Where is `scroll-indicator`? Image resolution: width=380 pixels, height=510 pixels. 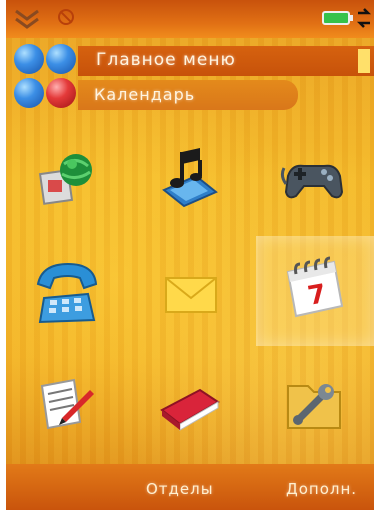 scroll-indicator is located at coordinates (364, 61).